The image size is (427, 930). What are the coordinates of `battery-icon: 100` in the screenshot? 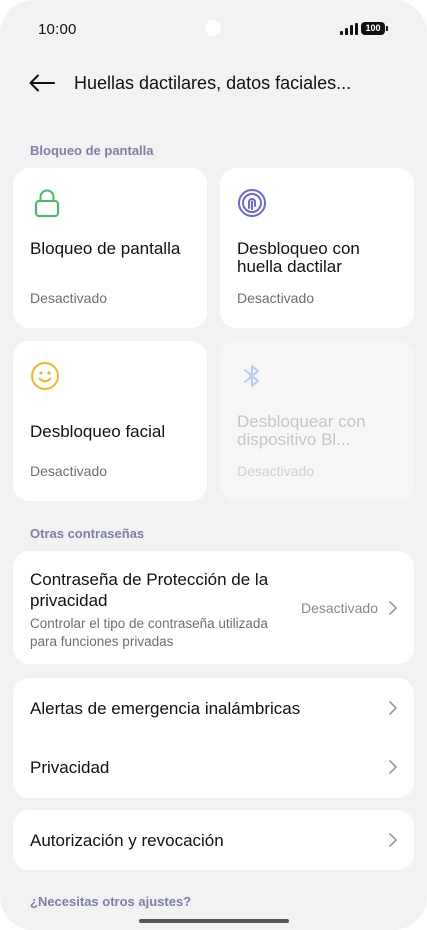 It's located at (374, 28).